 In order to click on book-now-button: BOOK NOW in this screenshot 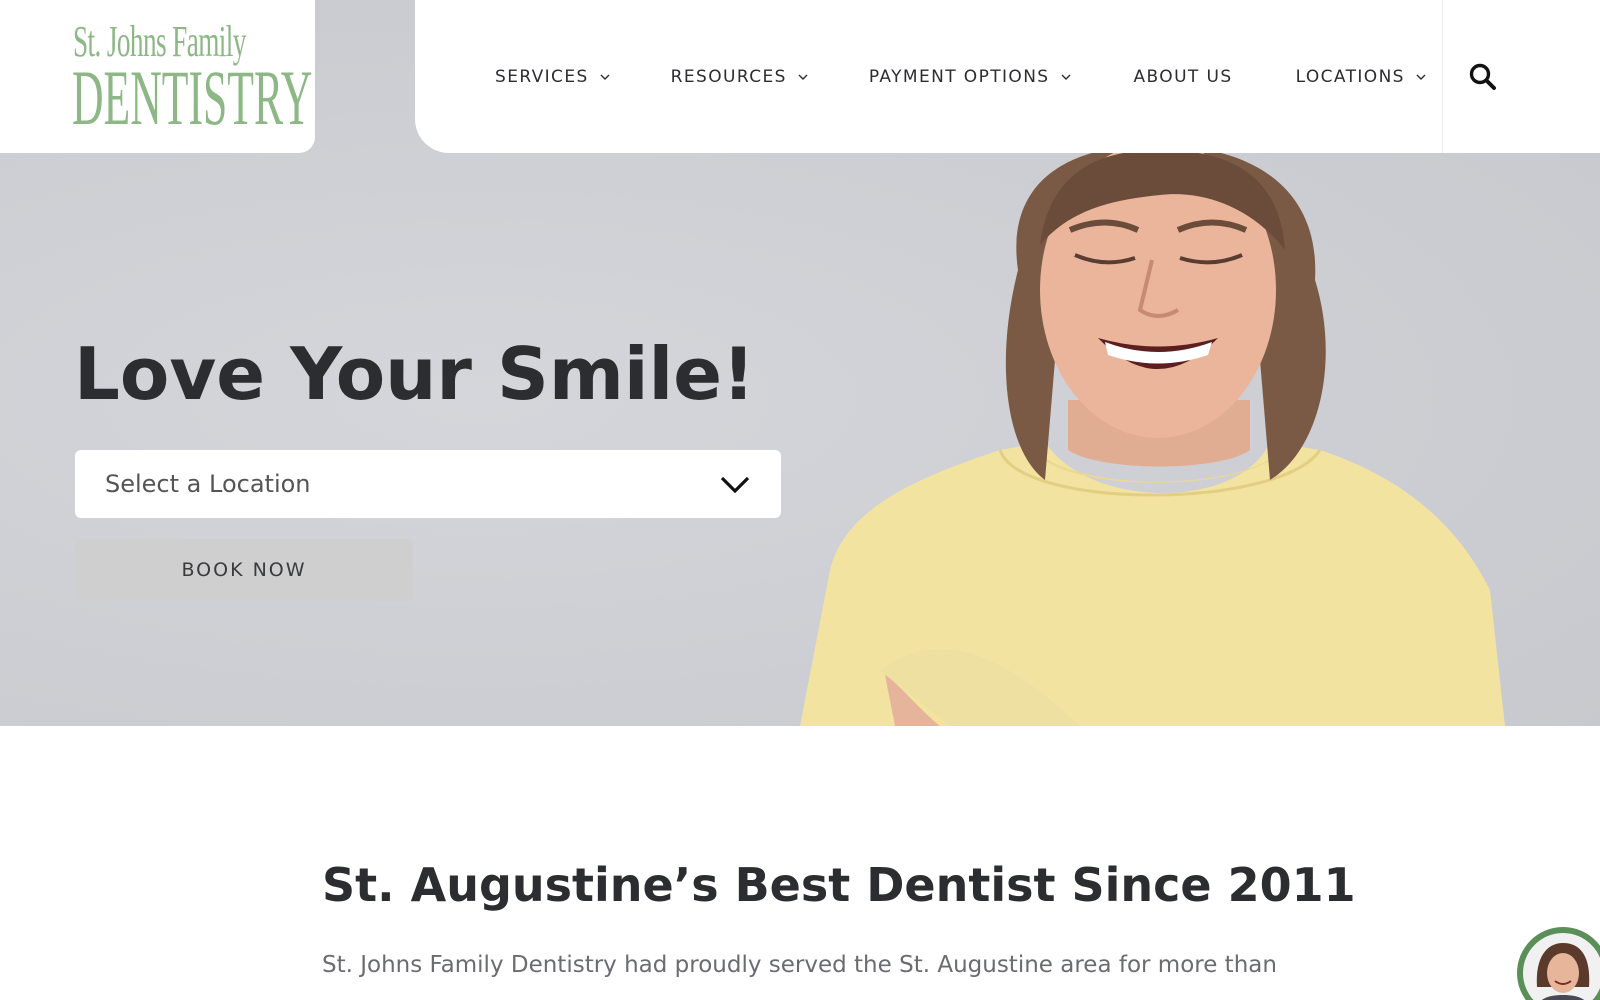, I will do `click(244, 570)`.